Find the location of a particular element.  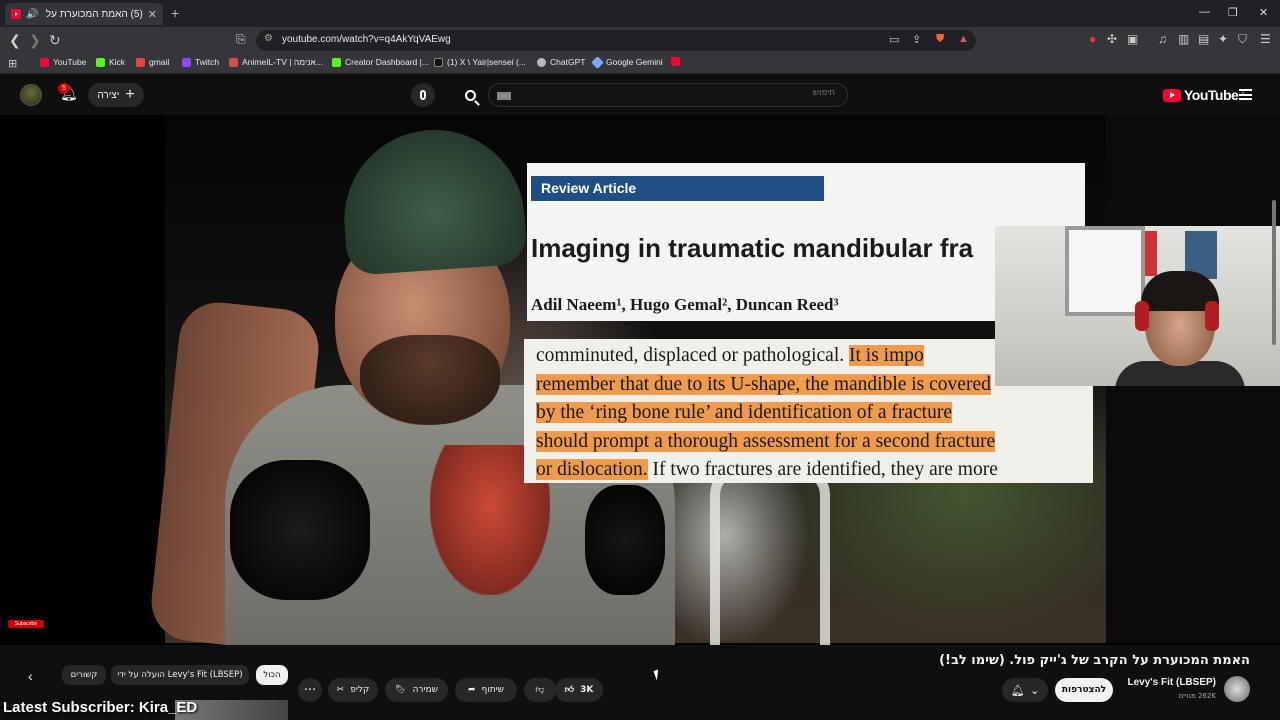

brave-rewards-icon: ▲ is located at coordinates (963, 39).